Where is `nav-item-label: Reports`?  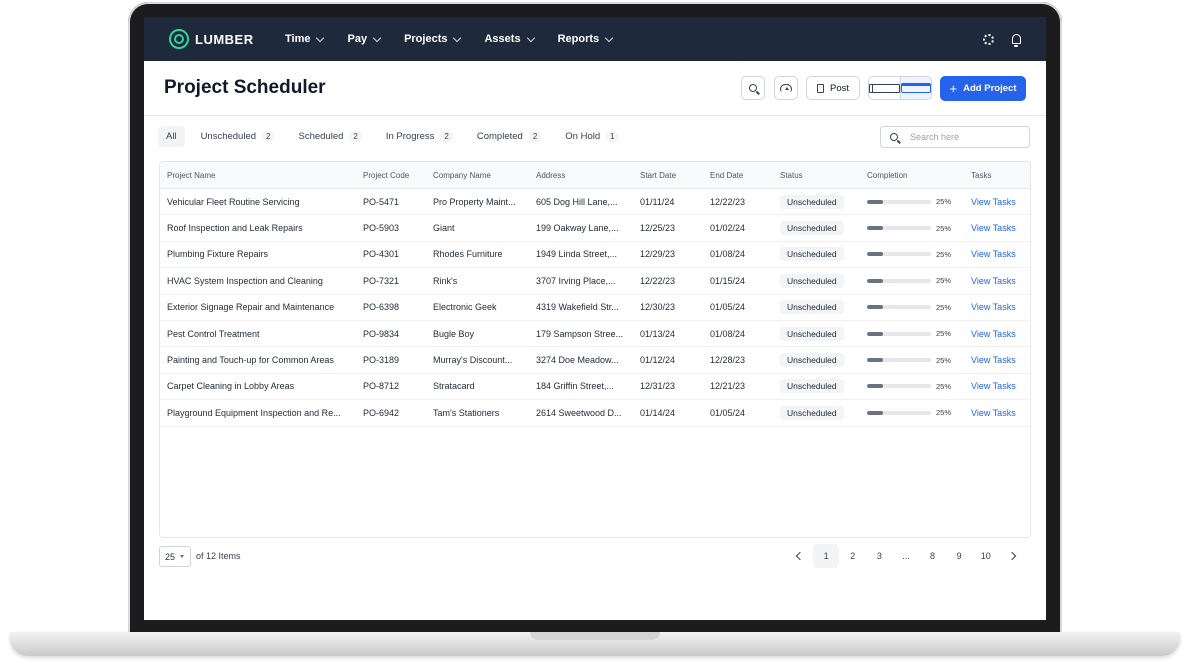
nav-item-label: Reports is located at coordinates (578, 39).